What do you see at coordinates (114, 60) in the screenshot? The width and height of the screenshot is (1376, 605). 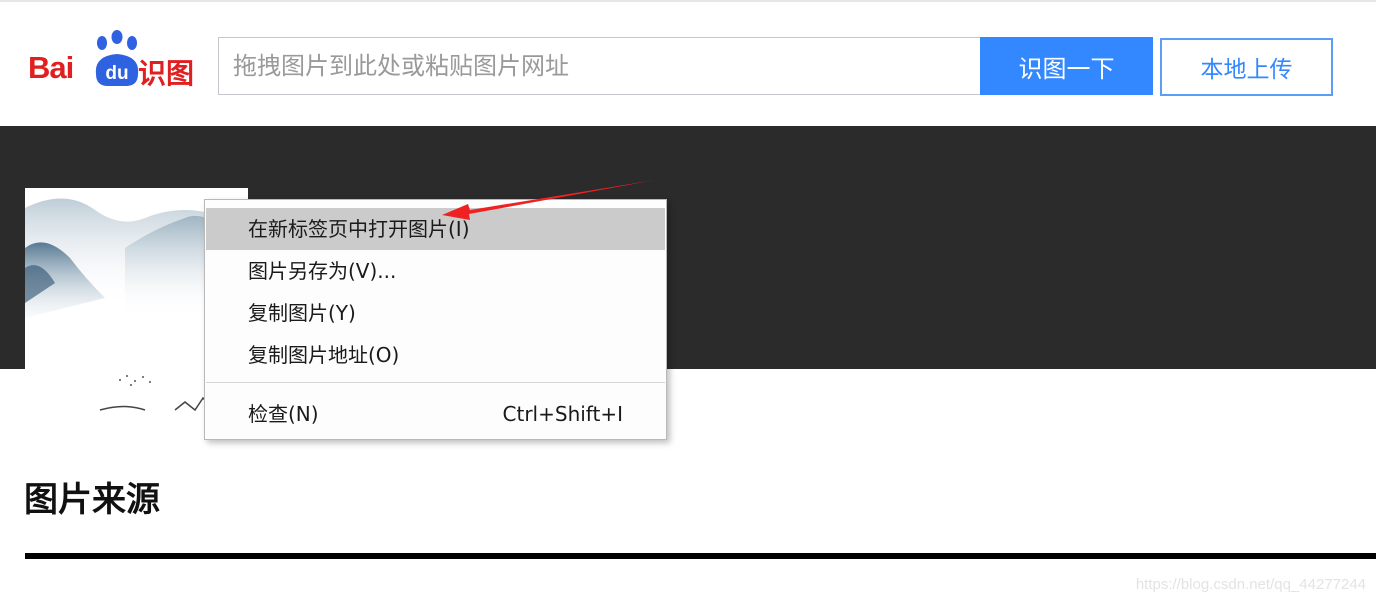 I see `baidu-shitu-logo: Bai du 识图` at bounding box center [114, 60].